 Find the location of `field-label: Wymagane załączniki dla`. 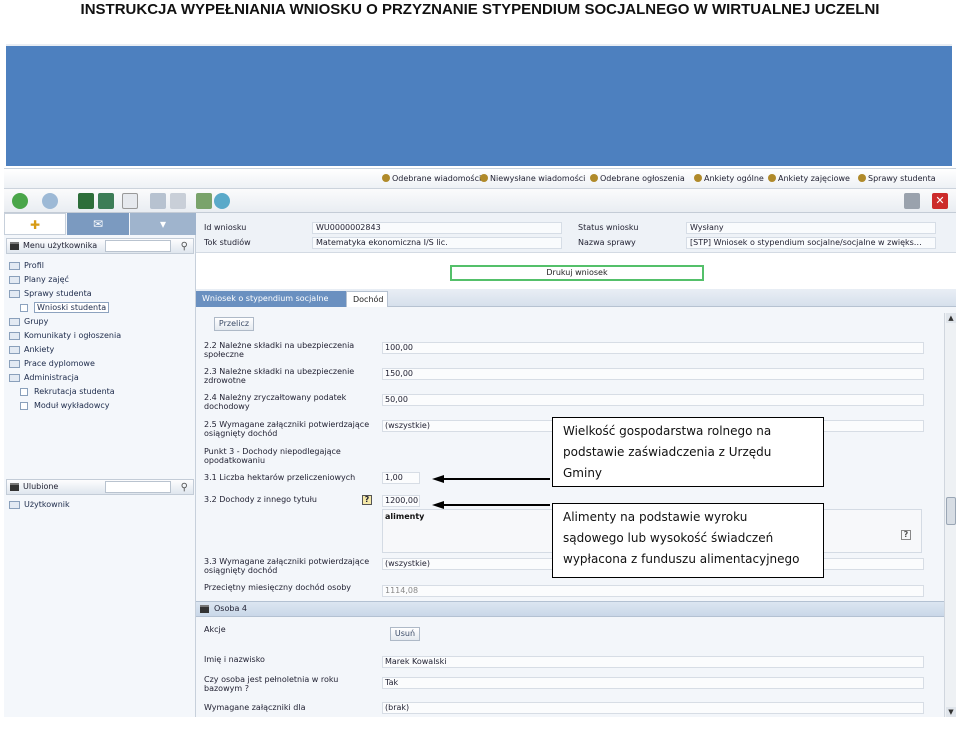

field-label: Wymagane załączniki dla is located at coordinates (255, 707).